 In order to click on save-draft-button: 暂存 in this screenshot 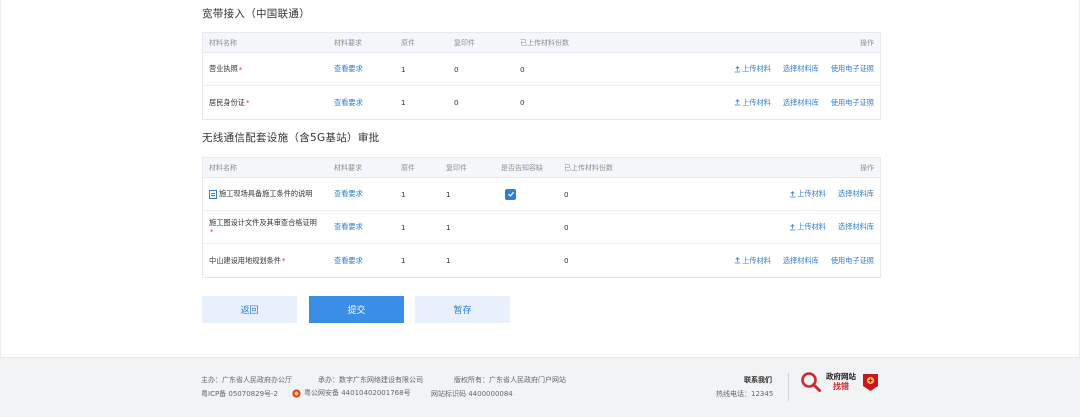, I will do `click(462, 309)`.